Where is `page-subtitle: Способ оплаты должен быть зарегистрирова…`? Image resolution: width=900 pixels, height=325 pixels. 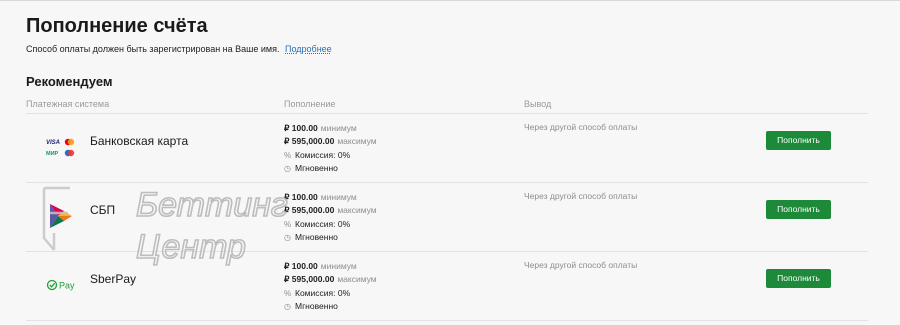 page-subtitle: Способ оплаты должен быть зарегистрирова… is located at coordinates (179, 49).